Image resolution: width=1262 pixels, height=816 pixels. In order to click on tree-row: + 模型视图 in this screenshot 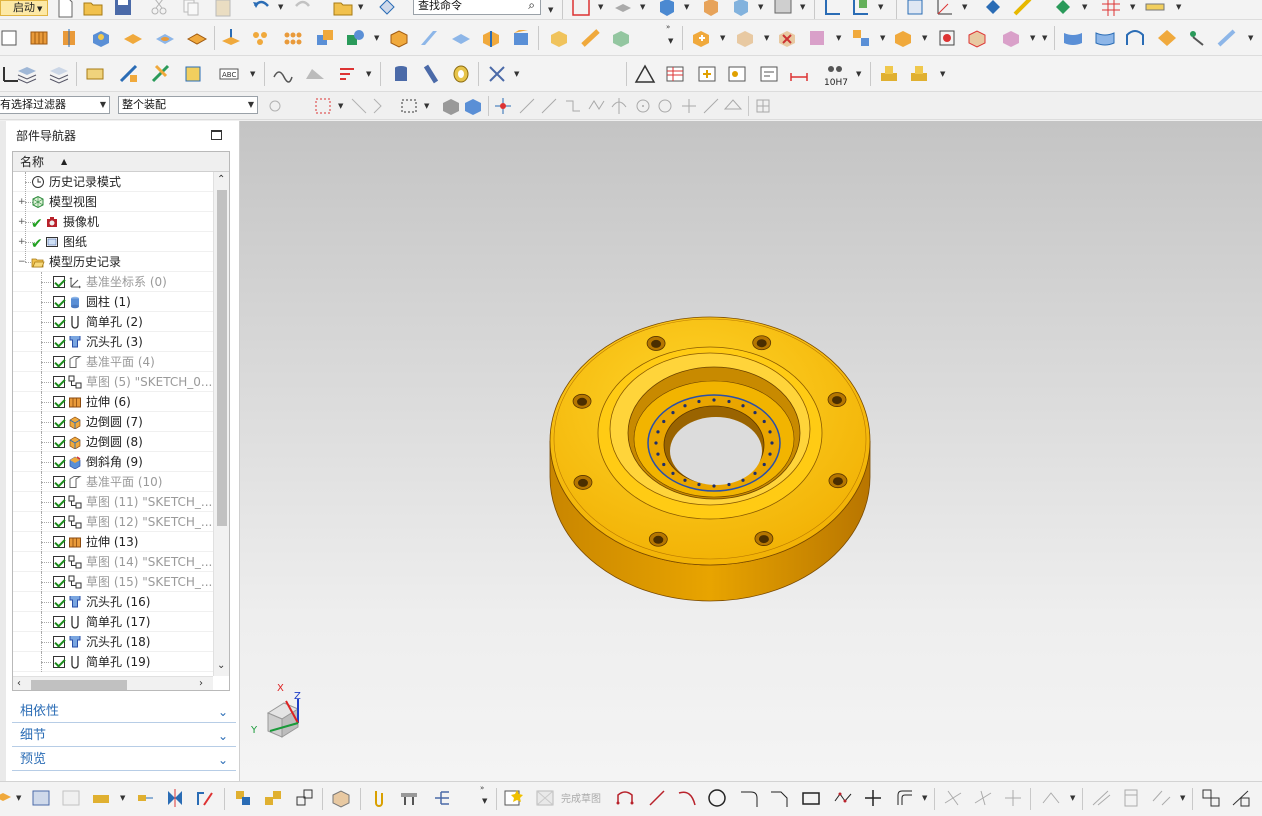, I will do `click(113, 202)`.